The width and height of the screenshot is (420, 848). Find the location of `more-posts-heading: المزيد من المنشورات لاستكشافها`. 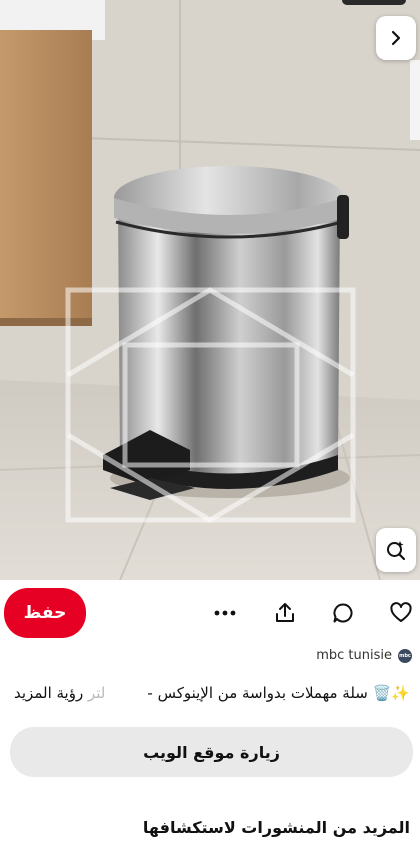

more-posts-heading: المزيد من المنشورات لاستكشافها is located at coordinates (276, 827).